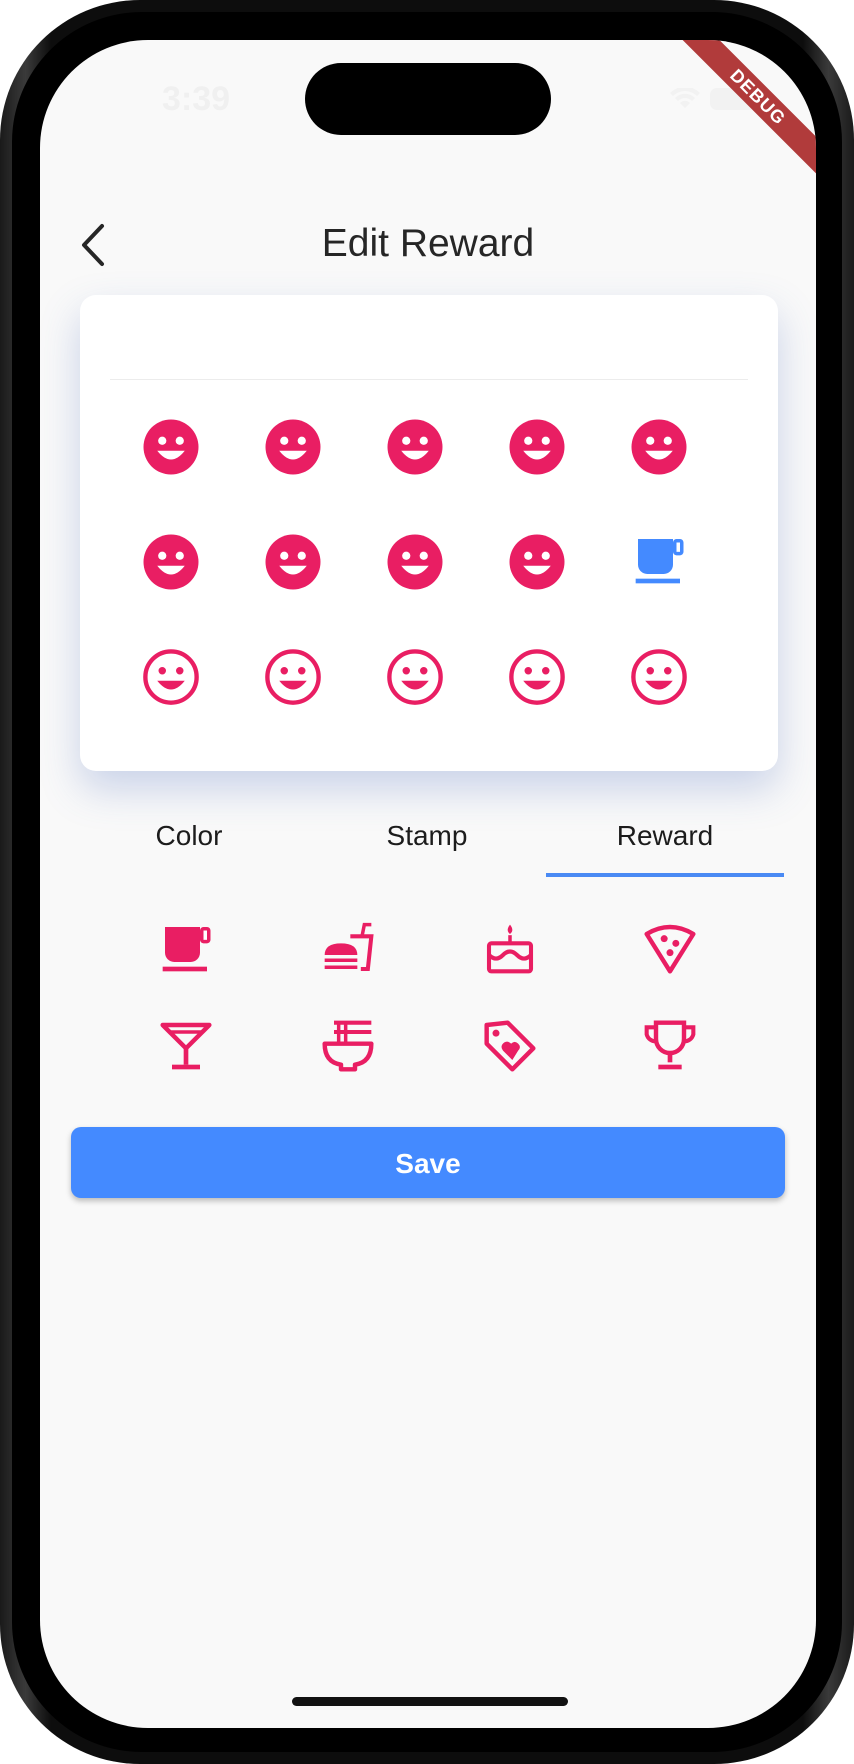 The height and width of the screenshot is (1764, 854). I want to click on cocktail-icon, so click(186, 1046).